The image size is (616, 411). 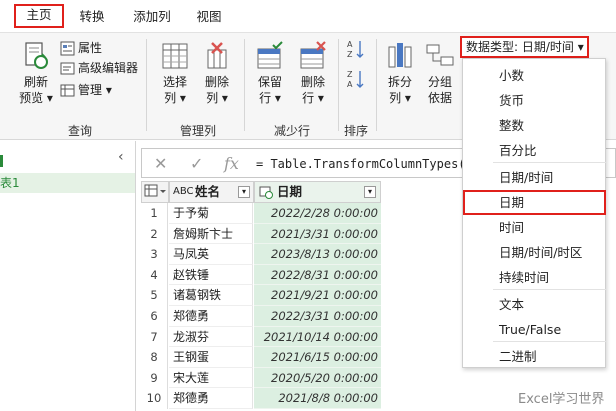 I want to click on menu-item: 整数, so click(x=534, y=125).